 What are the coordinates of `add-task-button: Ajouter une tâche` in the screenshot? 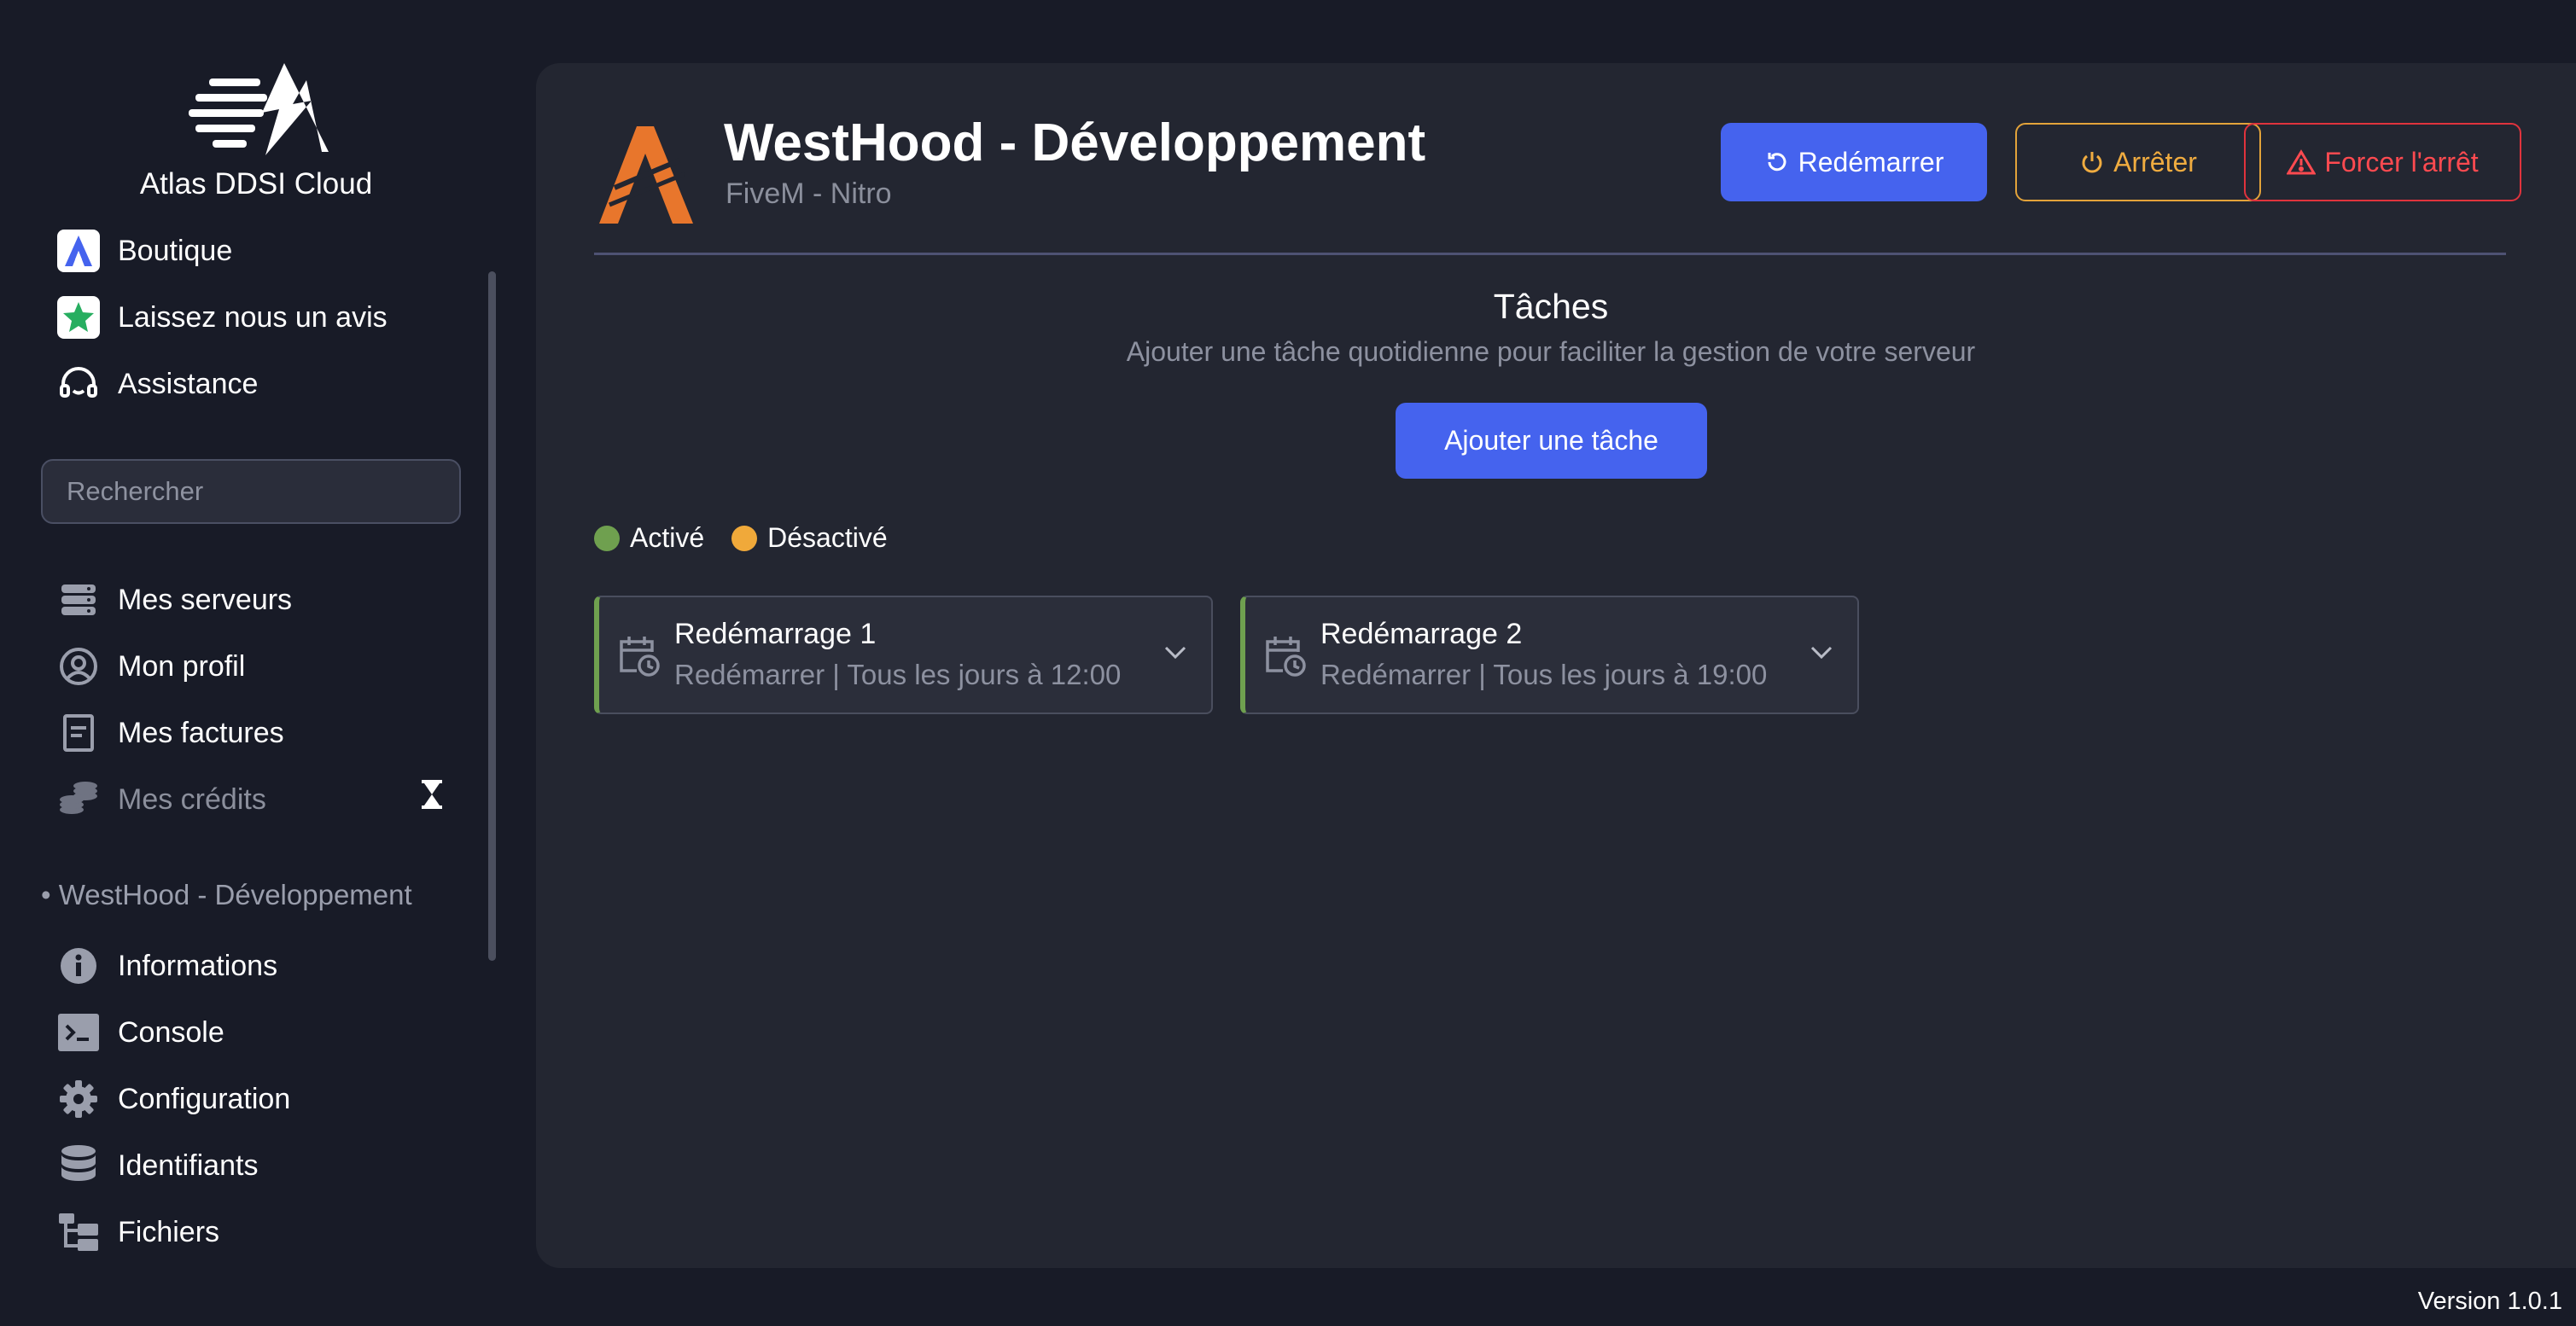 It's located at (1551, 441).